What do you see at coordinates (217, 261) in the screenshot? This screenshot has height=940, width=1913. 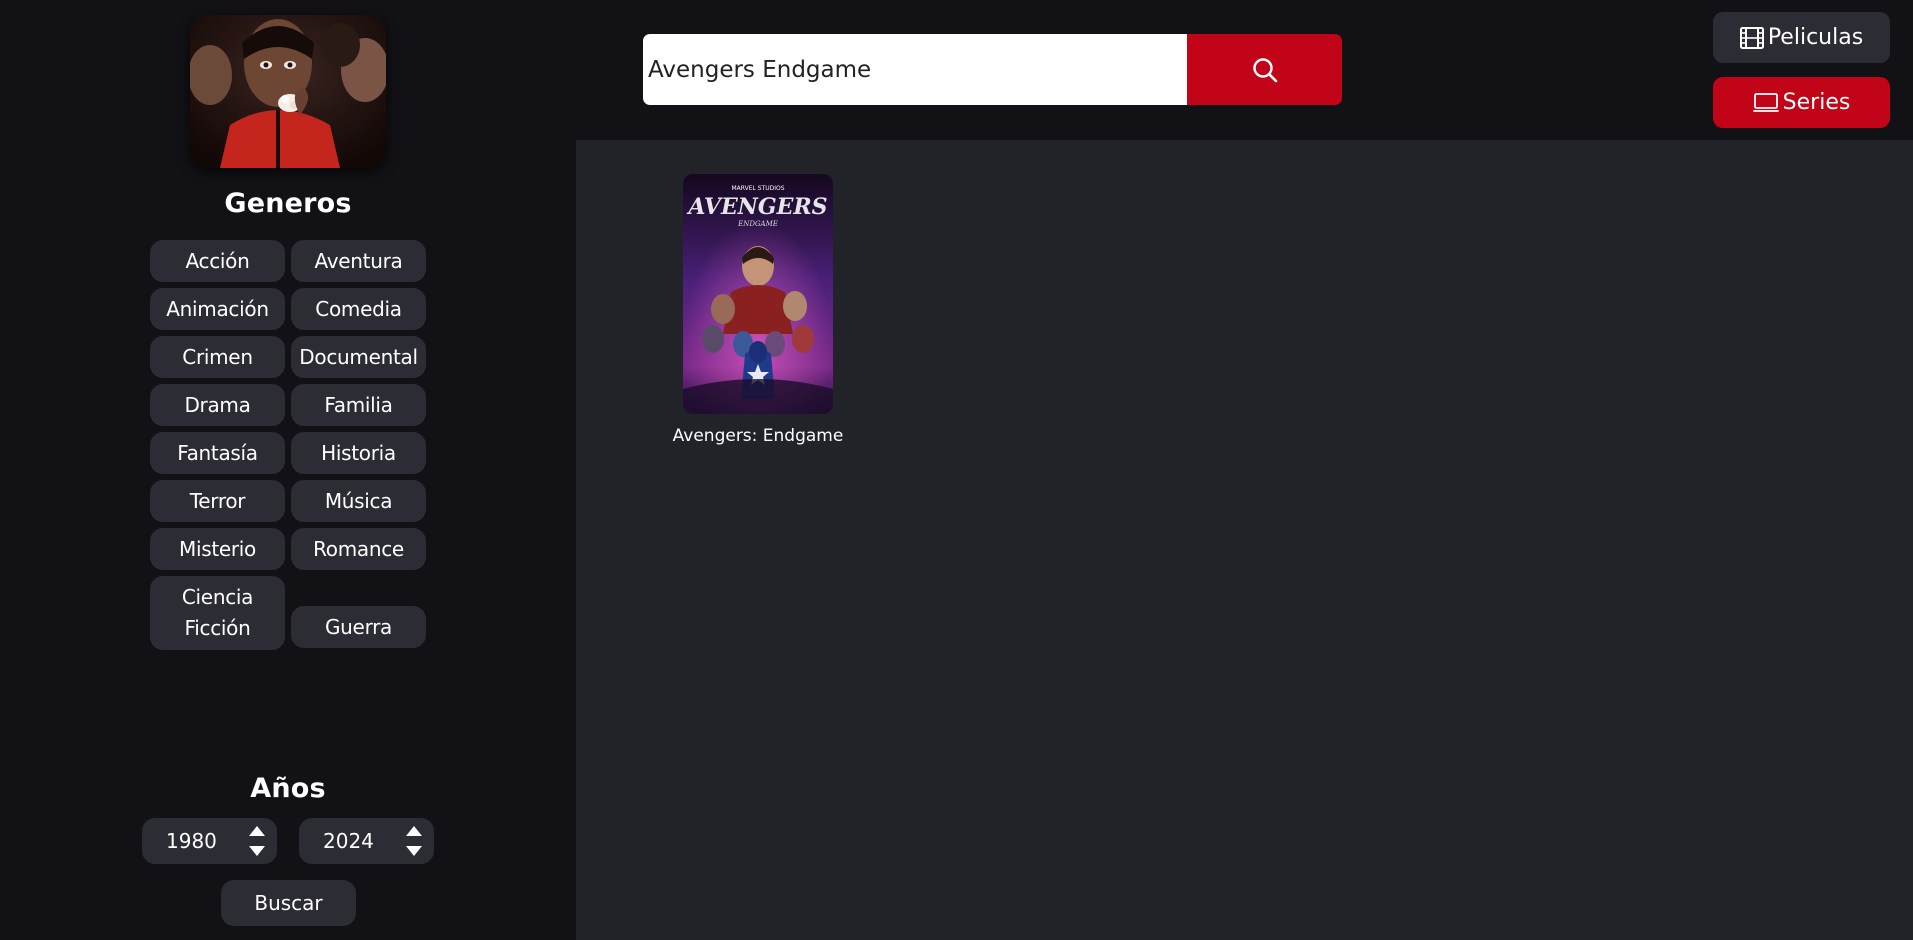 I see `genre-button-accion: Acción` at bounding box center [217, 261].